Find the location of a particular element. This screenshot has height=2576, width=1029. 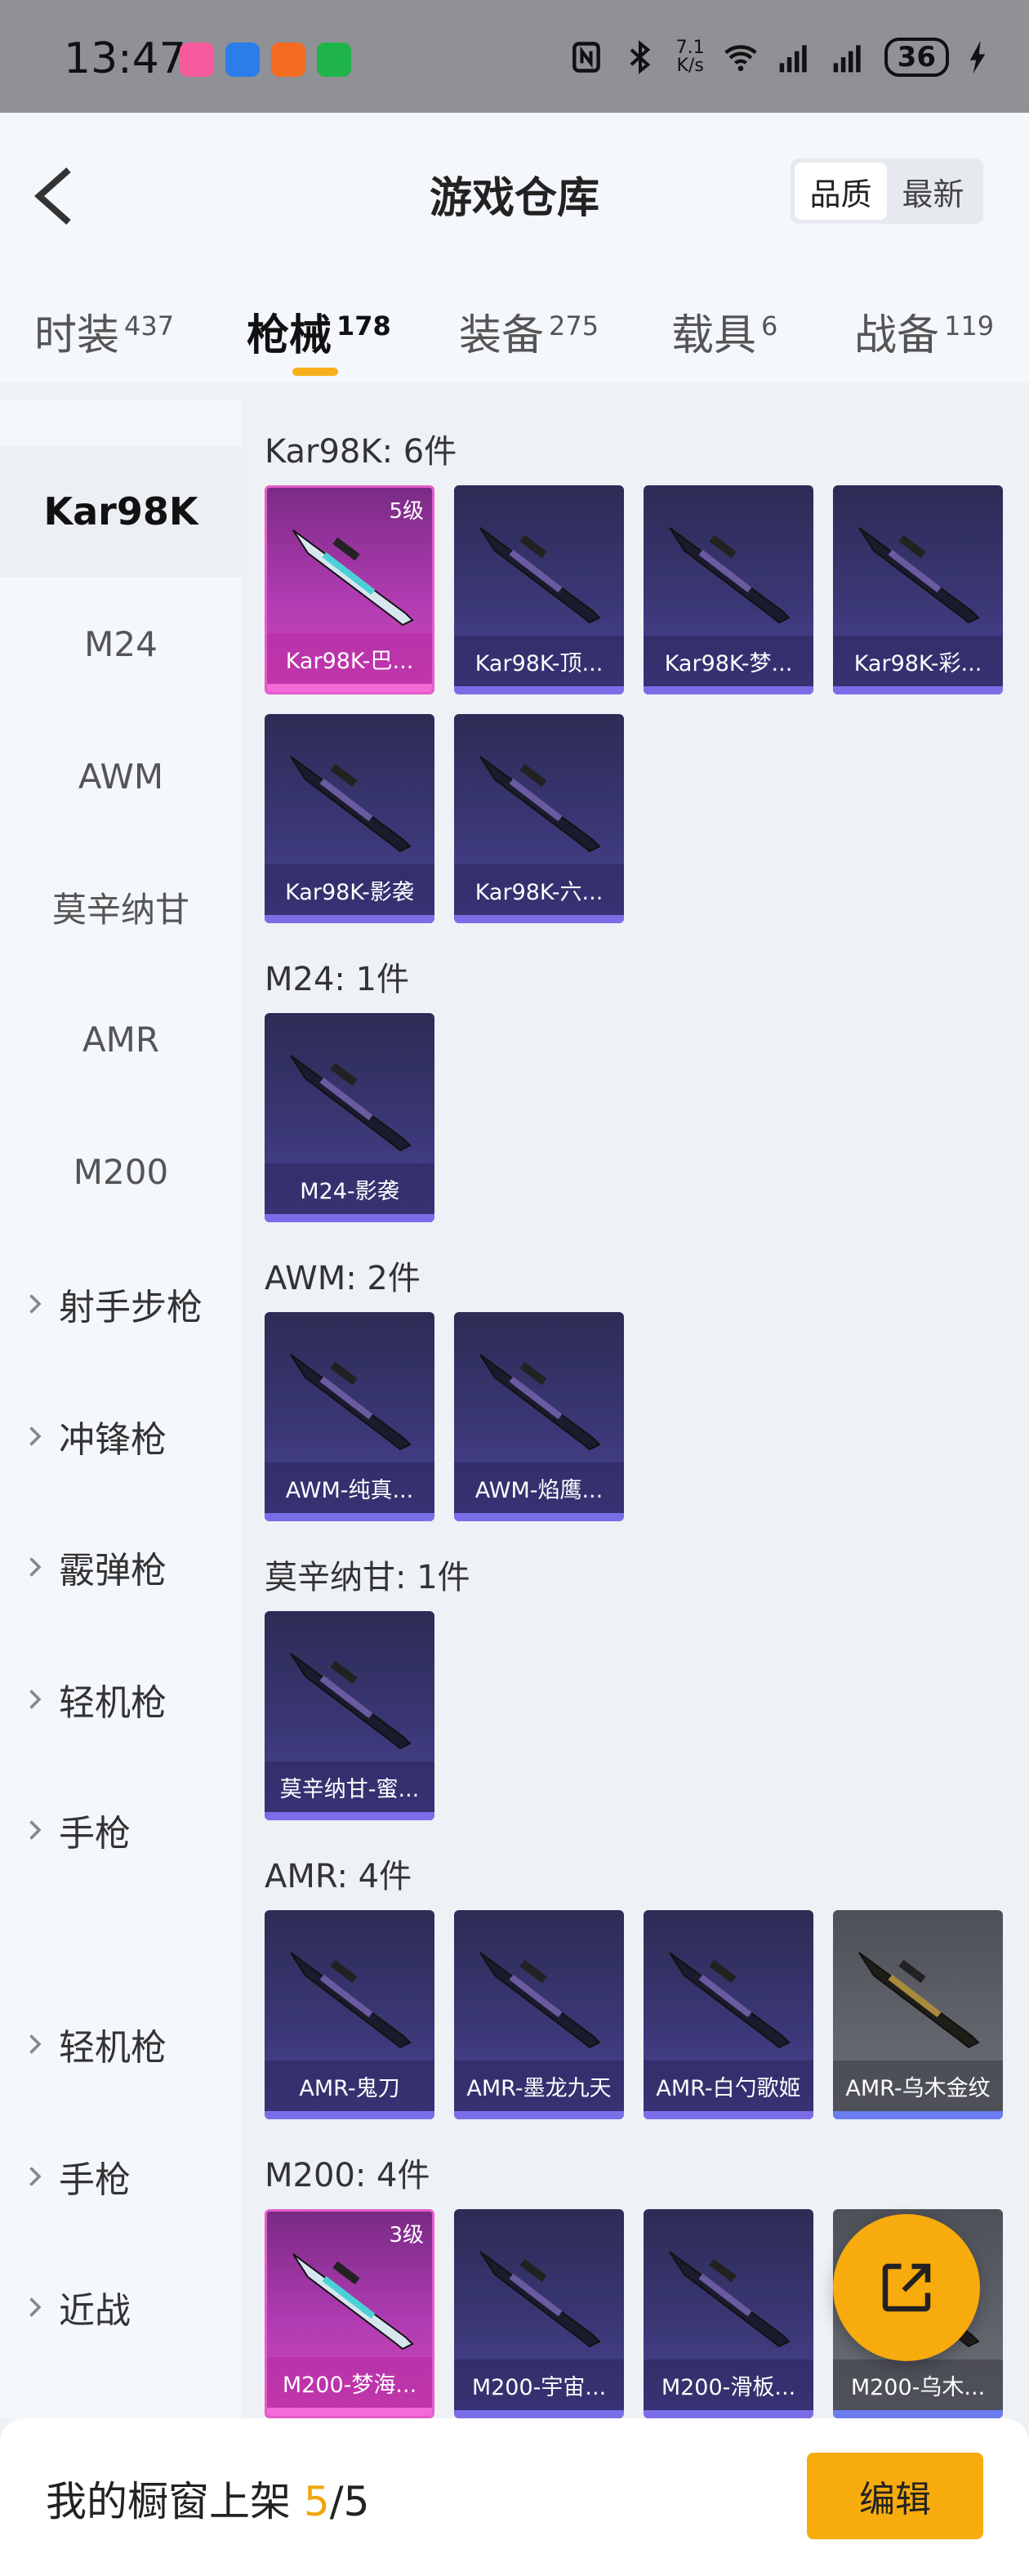

network-speed: 7.1 K/s is located at coordinates (690, 57).